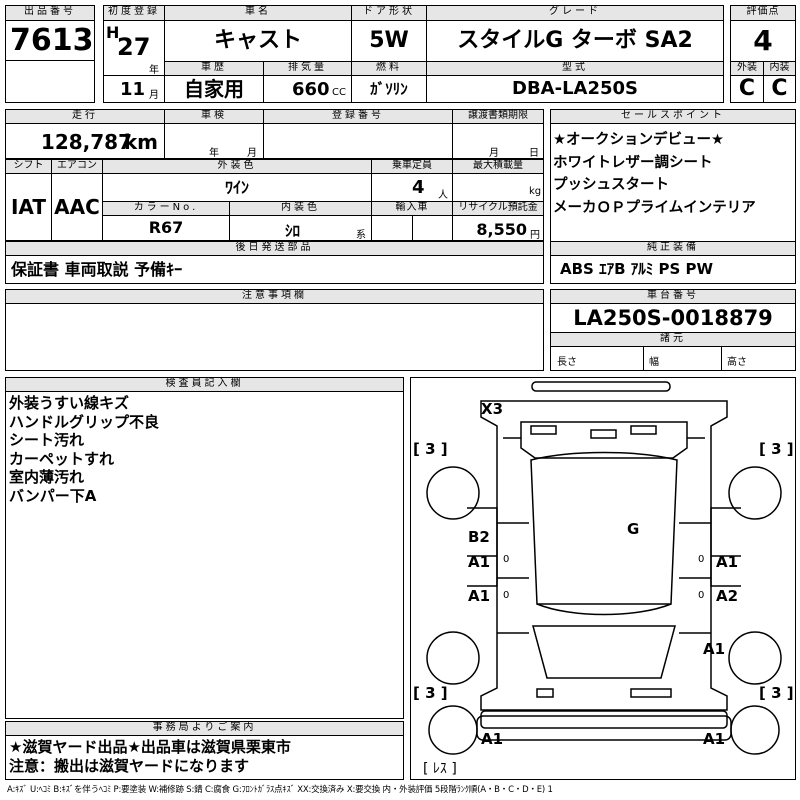 This screenshot has width=800, height=800. Describe the element at coordinates (274, 248) in the screenshot. I see `later-items-label: 後日発送部品` at that location.